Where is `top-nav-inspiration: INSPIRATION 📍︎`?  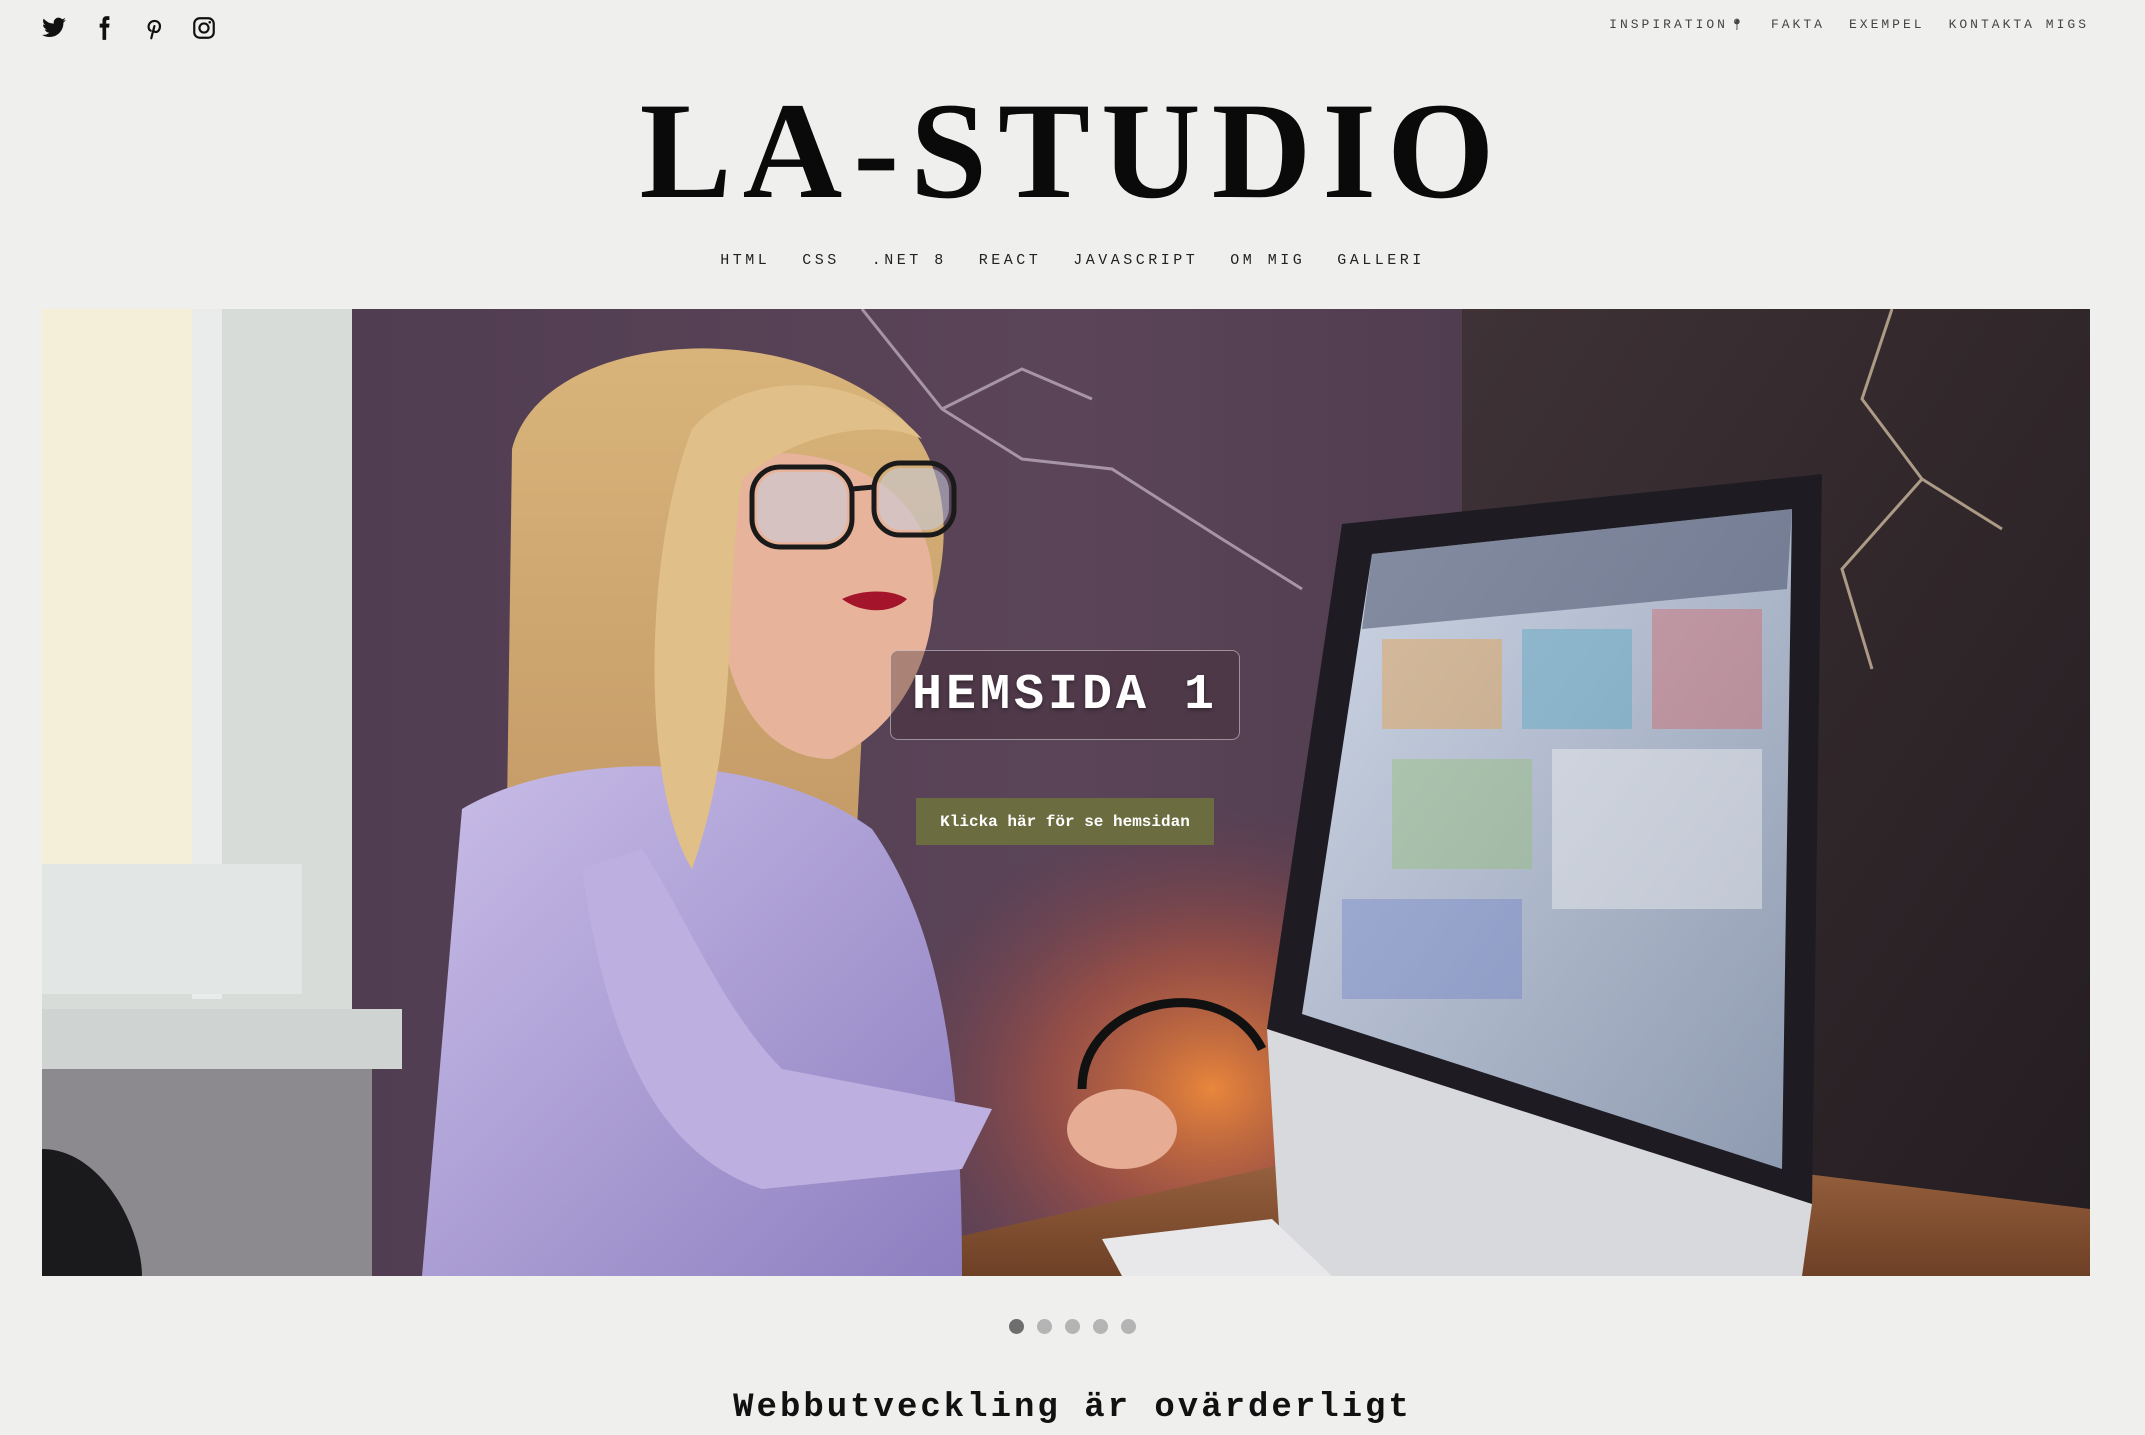
top-nav-inspiration: INSPIRATION 📍︎ is located at coordinates (1678, 24).